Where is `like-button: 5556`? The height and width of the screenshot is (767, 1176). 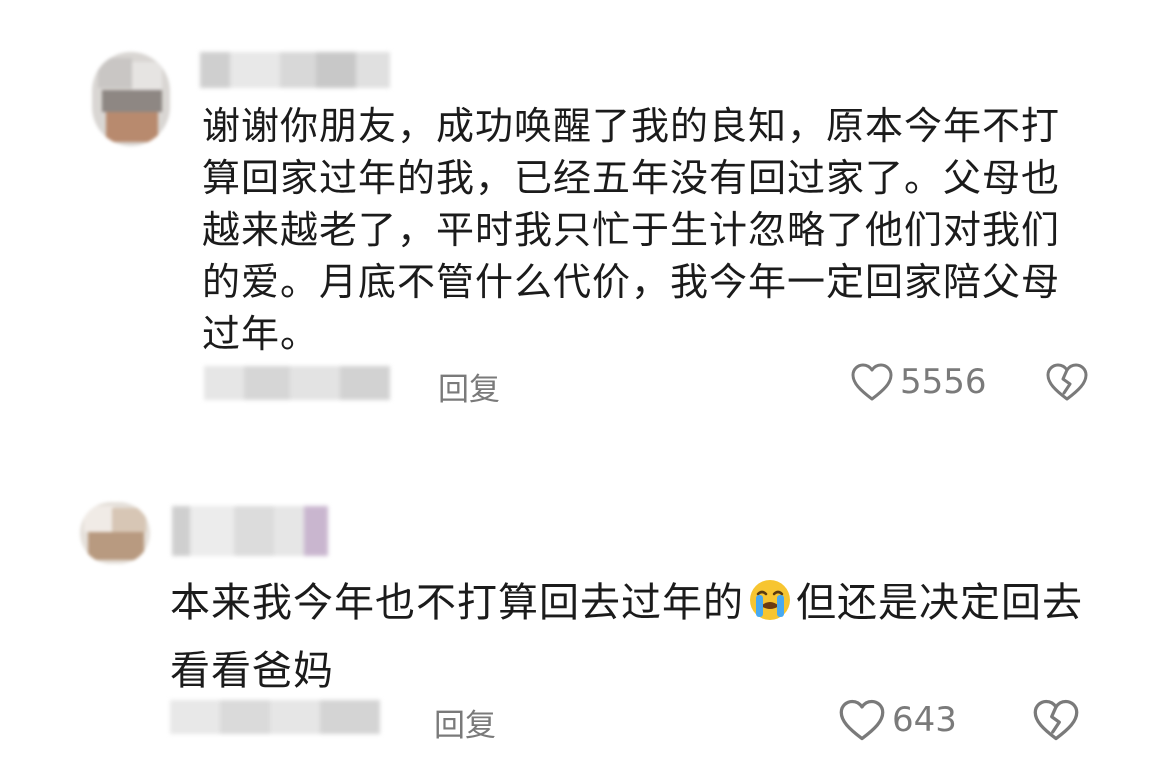
like-button: 5556 is located at coordinates (918, 382).